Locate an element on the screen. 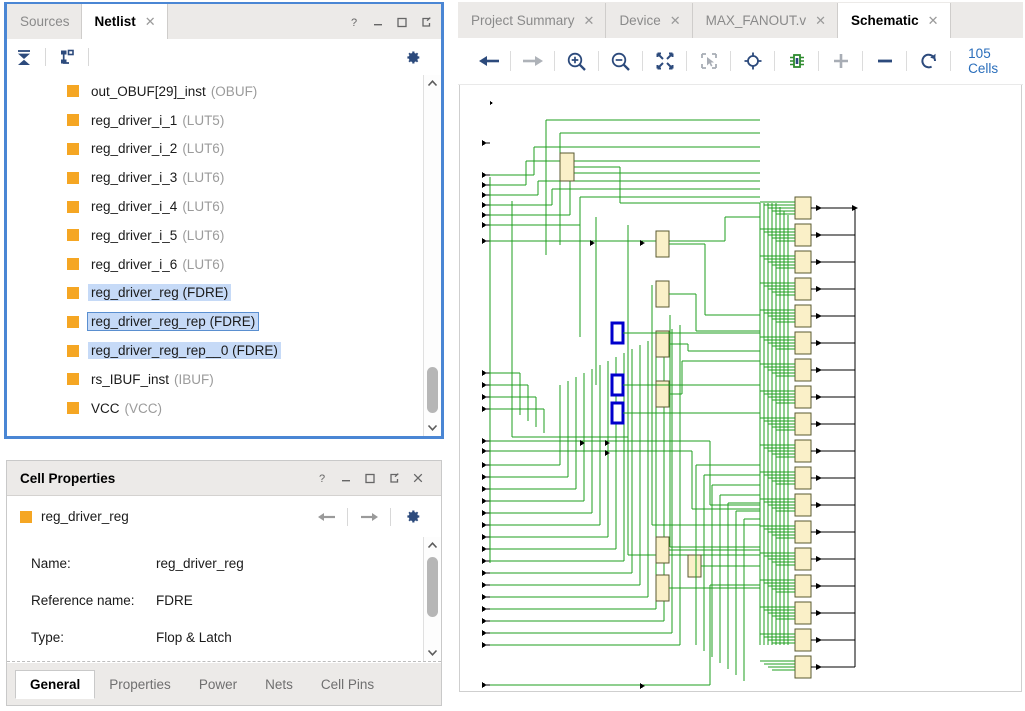 The height and width of the screenshot is (711, 1025). list-item-selected-focused: reg_driver_reg_rep (FDRE) is located at coordinates (215, 321).